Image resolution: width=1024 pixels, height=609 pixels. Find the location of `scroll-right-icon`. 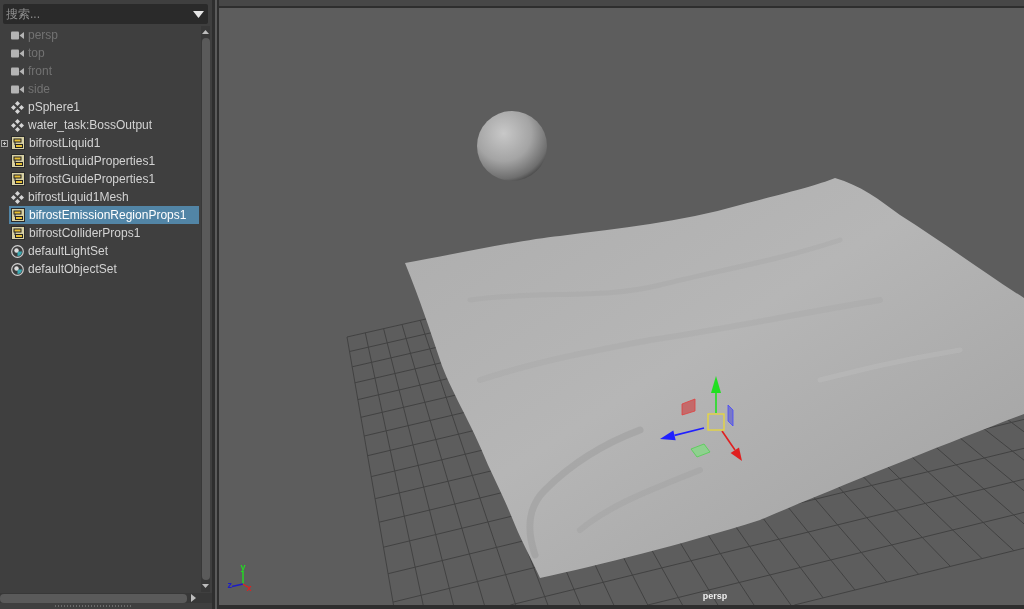

scroll-right-icon is located at coordinates (193, 598).